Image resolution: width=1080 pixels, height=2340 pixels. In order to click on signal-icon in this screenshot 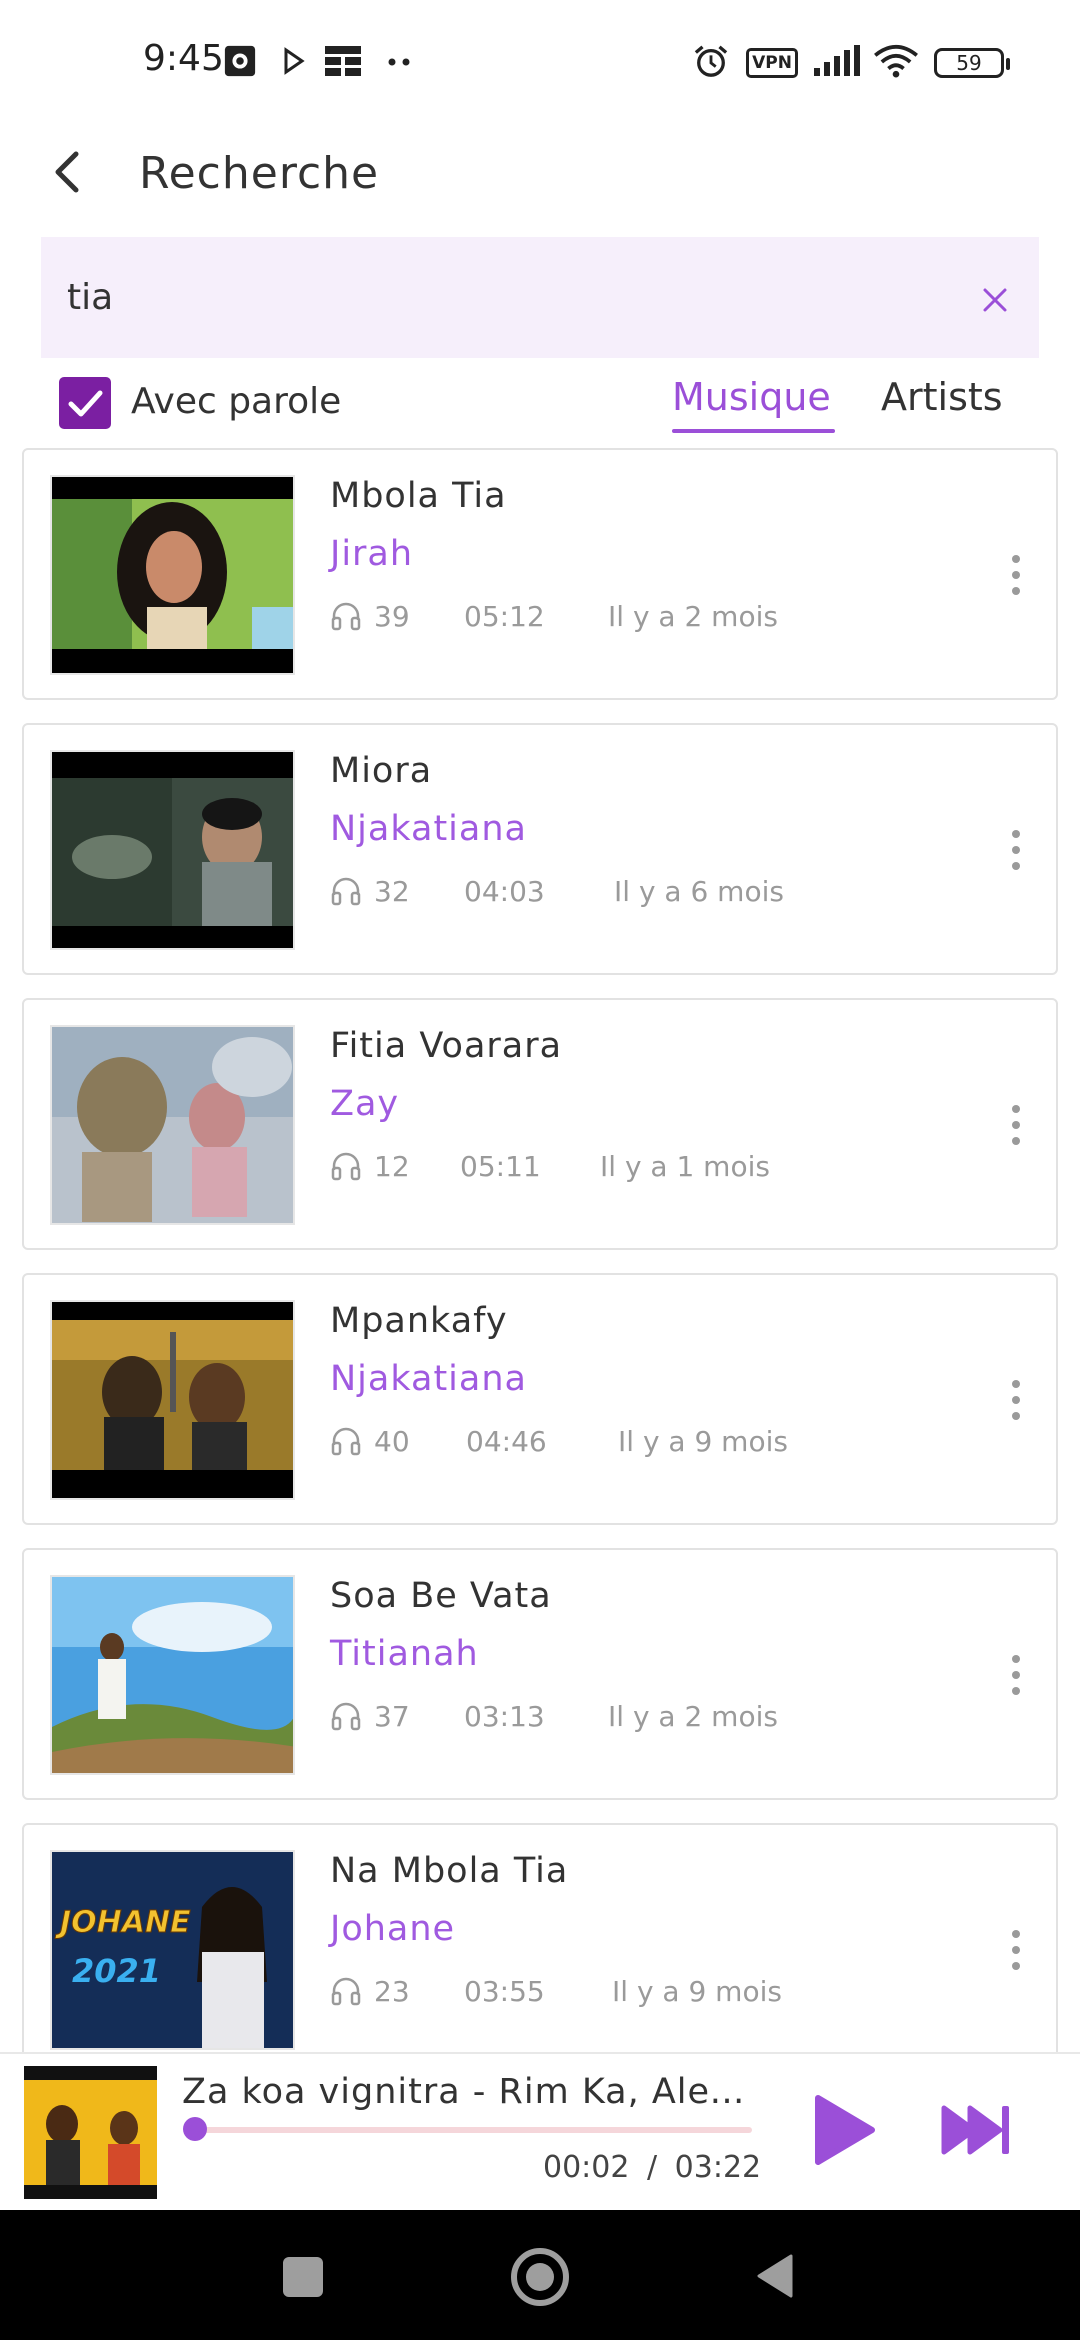, I will do `click(837, 60)`.